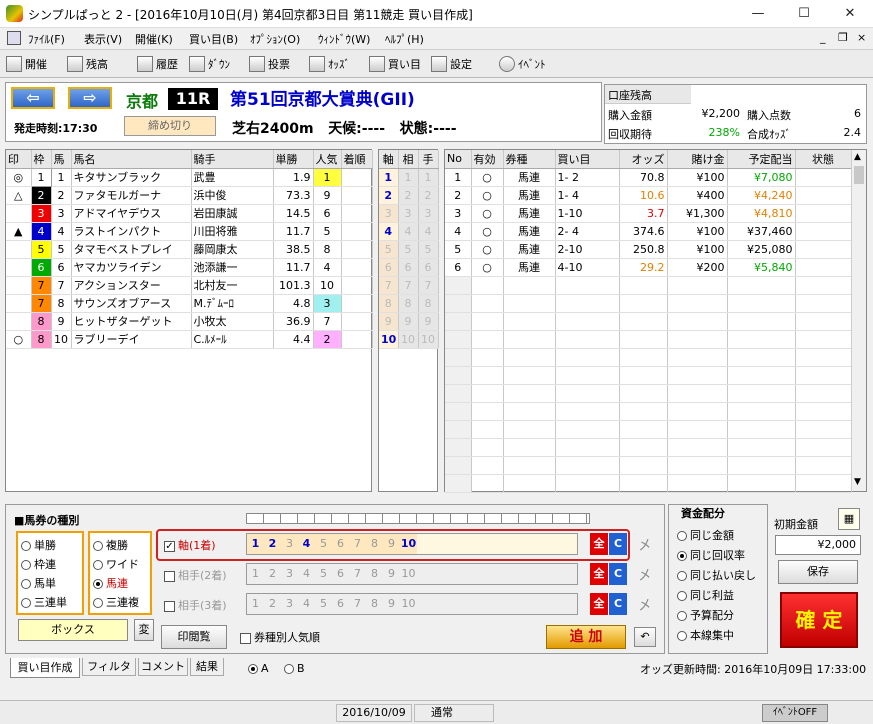 Image resolution: width=873 pixels, height=724 pixels. I want to click on horse-row: 5 5 タマモベストプレイ 藤岡康太 38.5 8, so click(189, 249).